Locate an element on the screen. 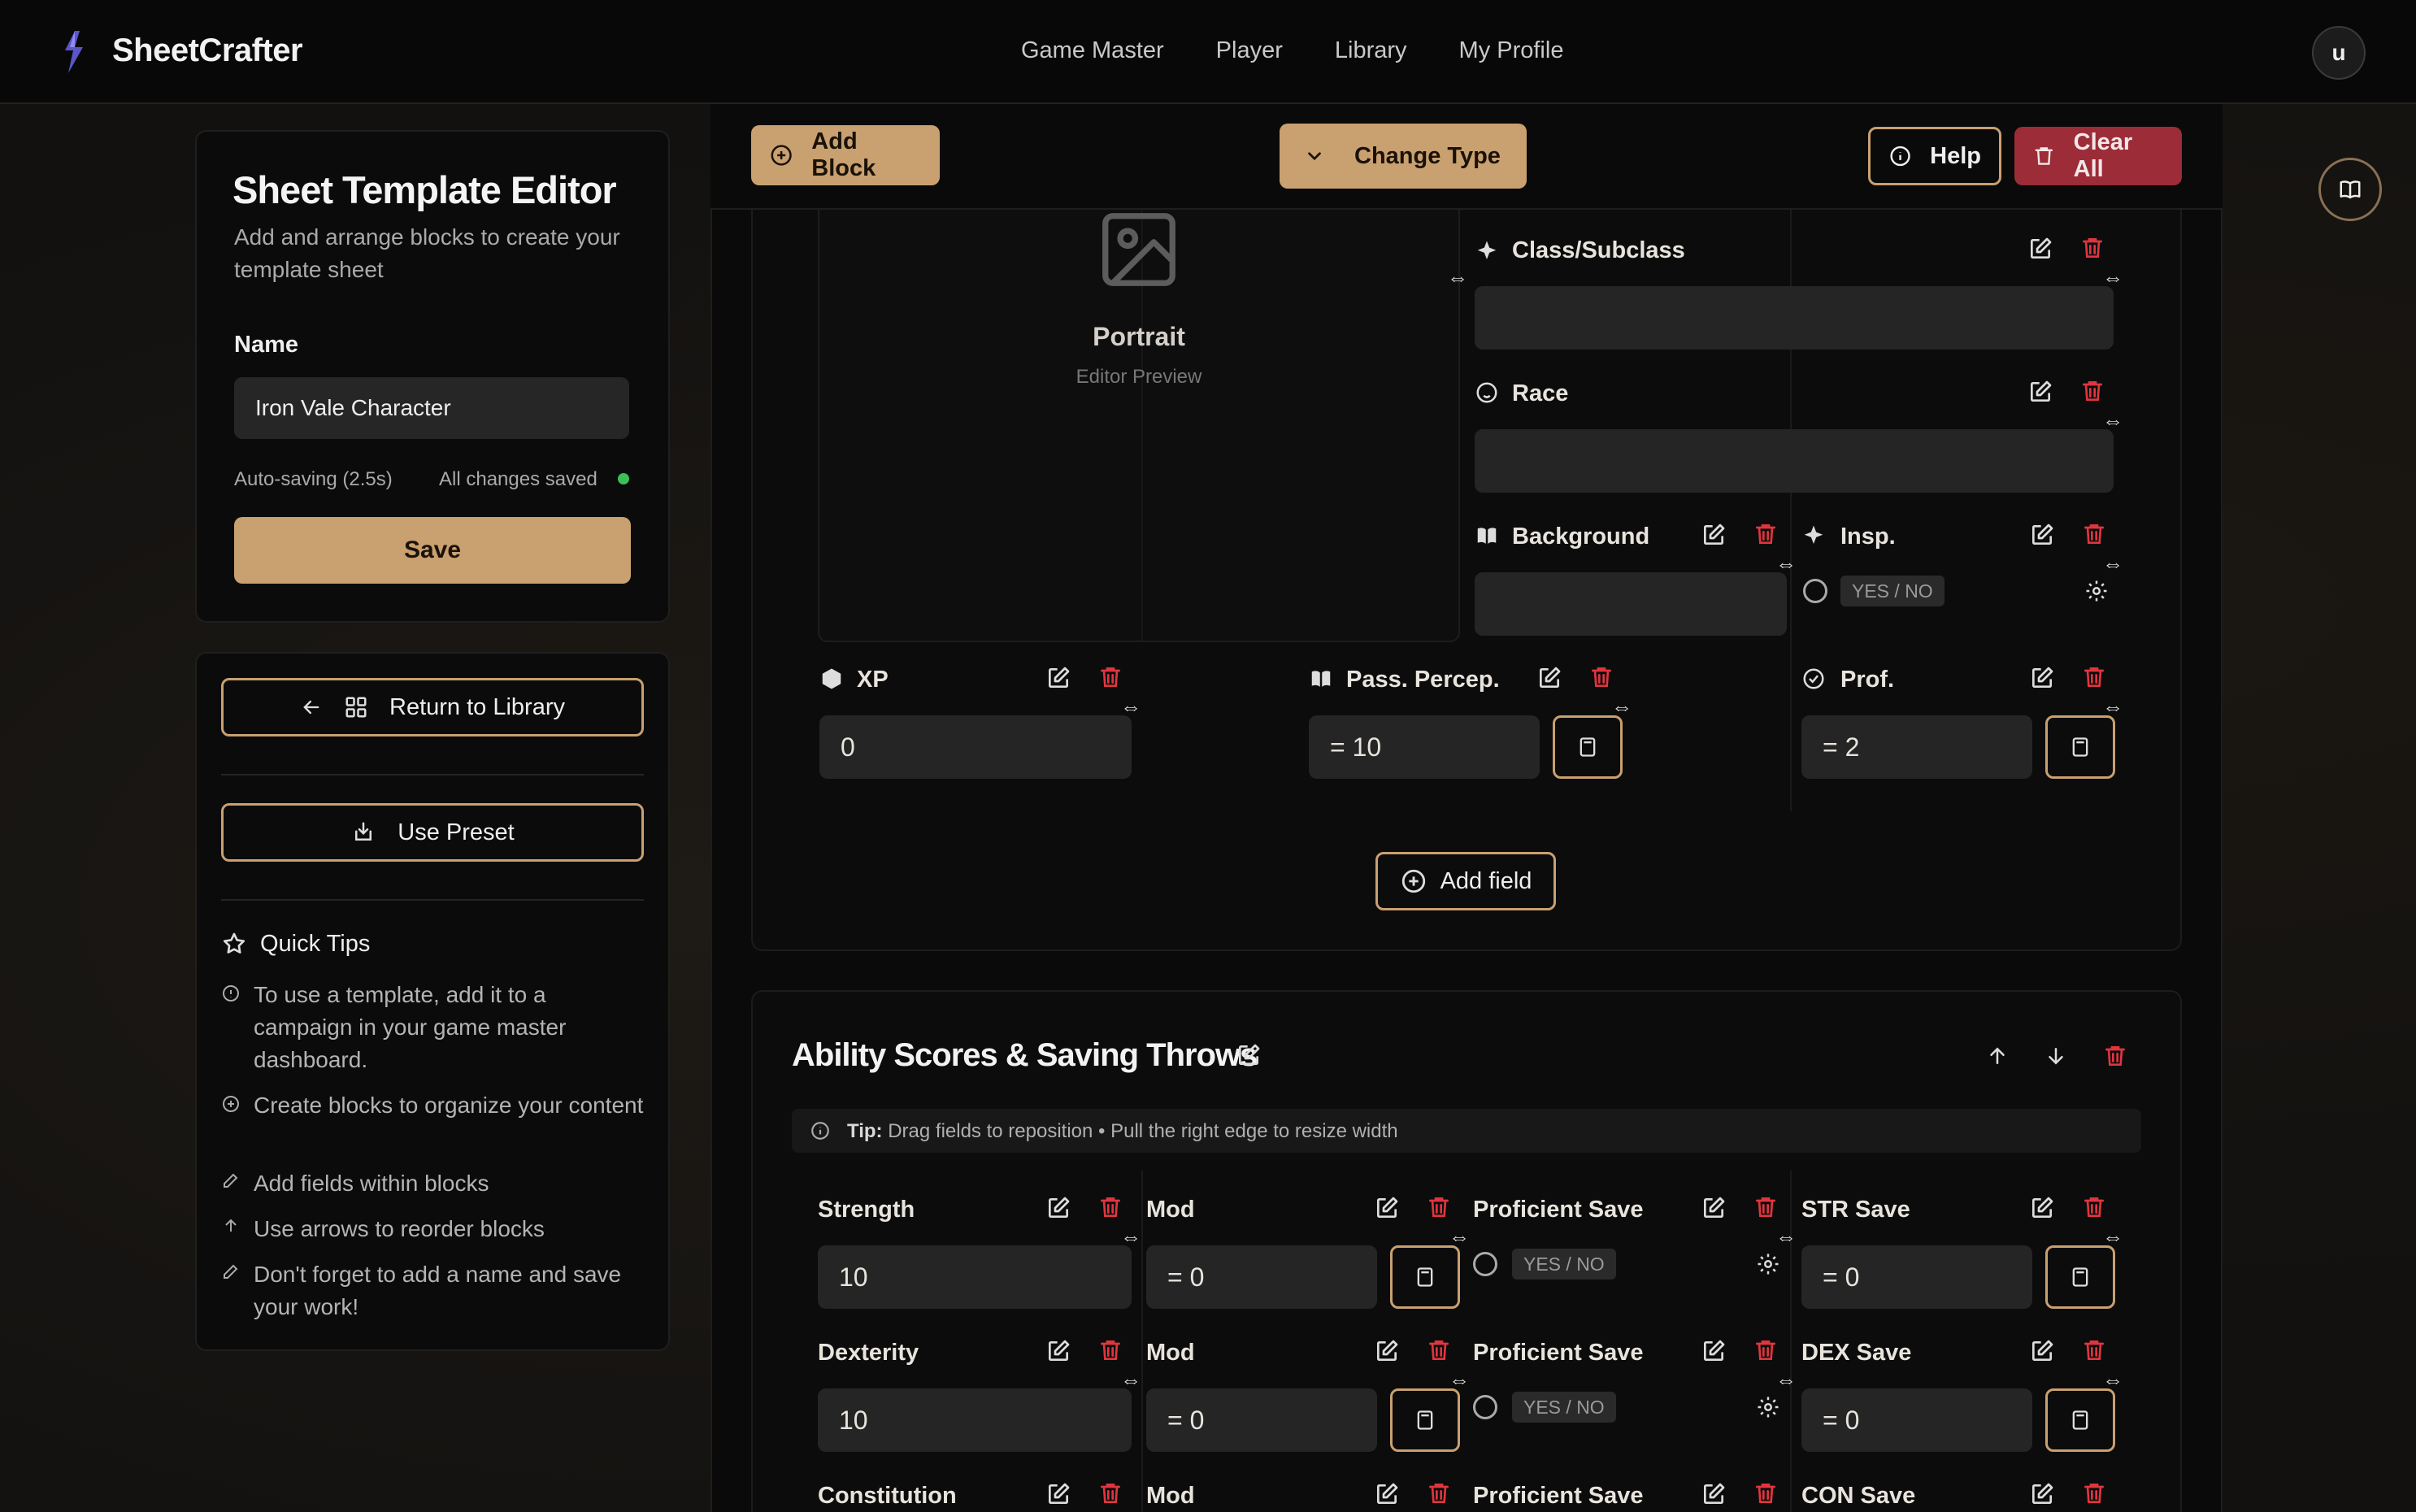  arrow-up-icon is located at coordinates (1997, 1056).